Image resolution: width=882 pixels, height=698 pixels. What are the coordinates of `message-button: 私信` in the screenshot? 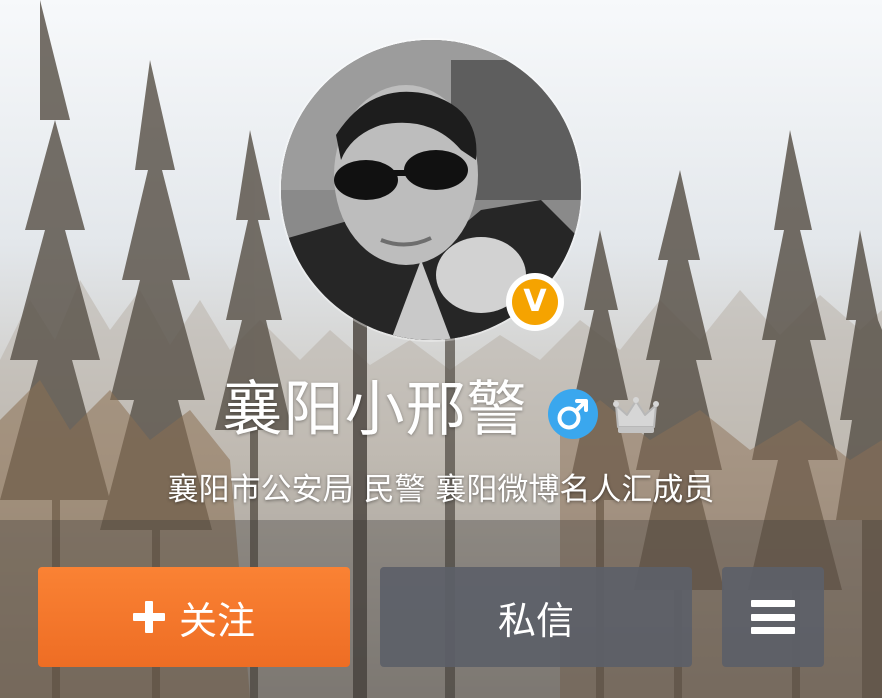 It's located at (536, 617).